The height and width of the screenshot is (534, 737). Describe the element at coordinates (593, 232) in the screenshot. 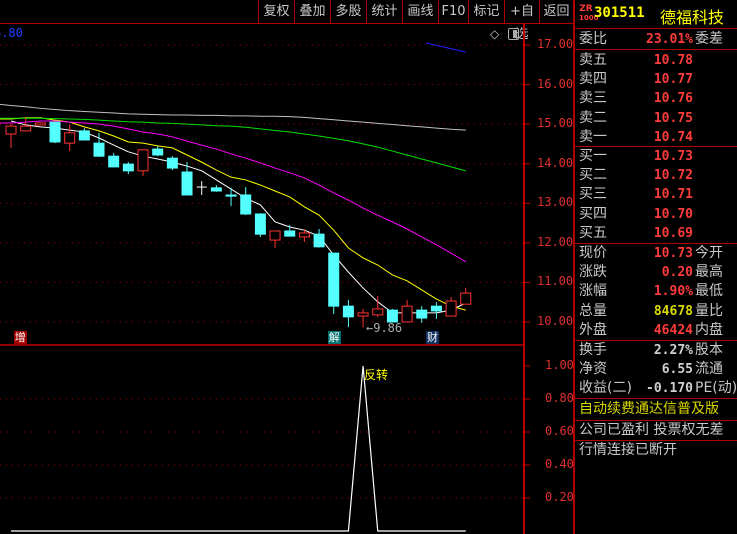

I see `bid-row-label: 买五` at that location.